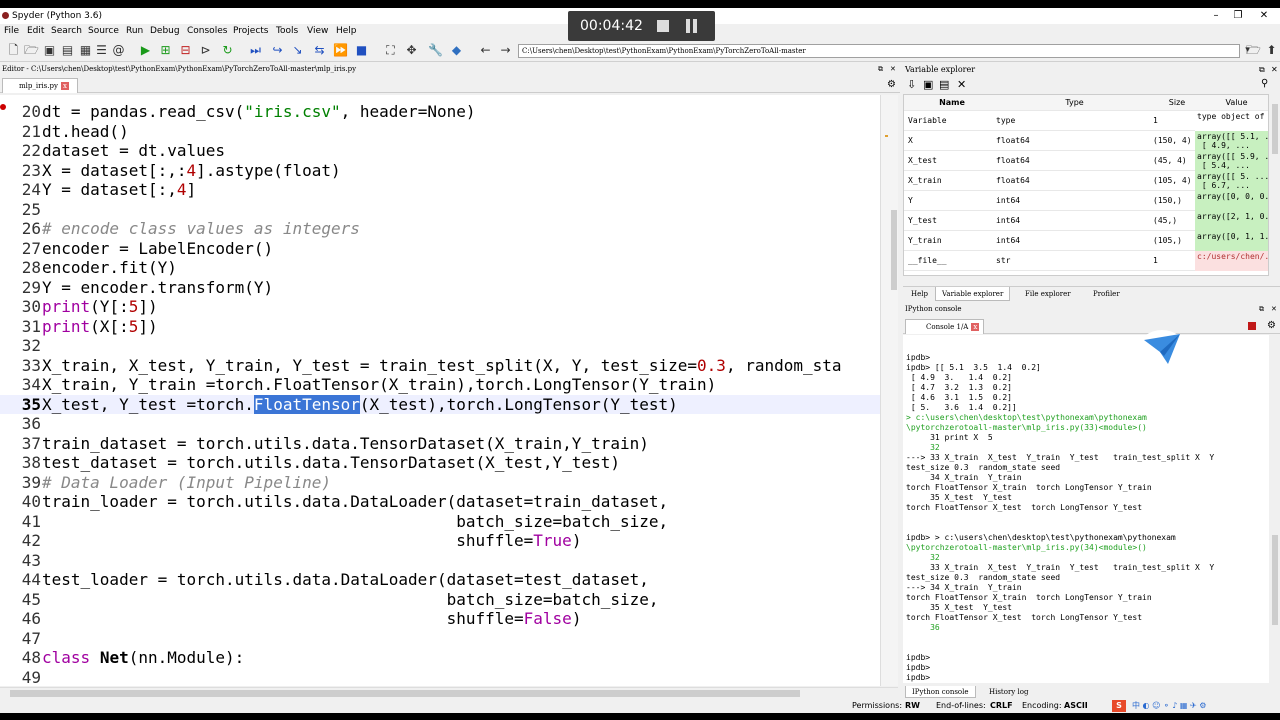  I want to click on line-number: 21, so click(31, 131).